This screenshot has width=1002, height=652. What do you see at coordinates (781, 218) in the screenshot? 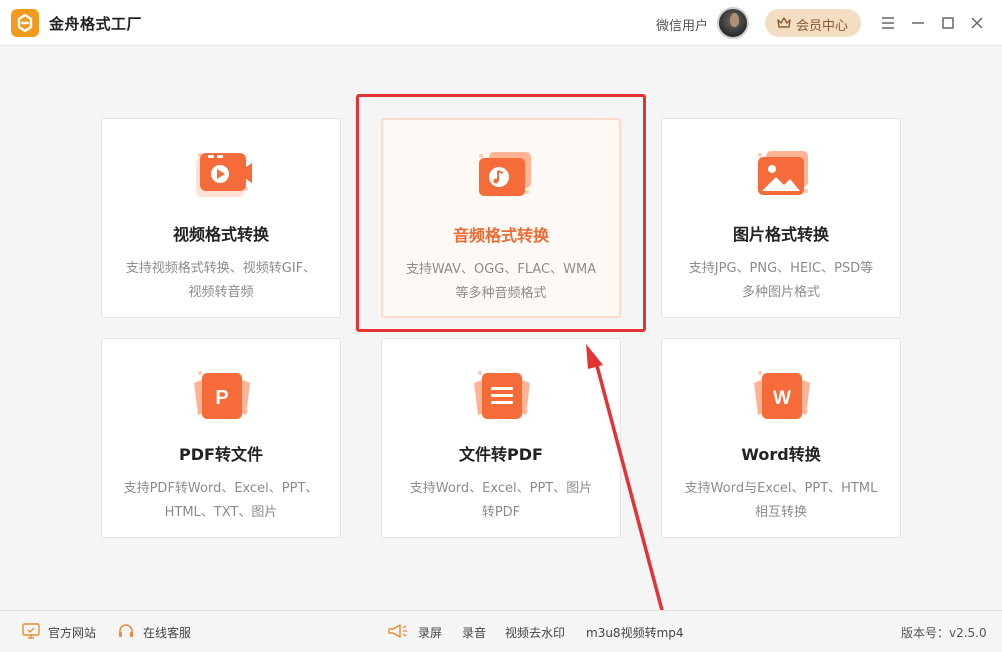
I see `card-image-convert: 图片格式转换 支持JPG、PNG、HEIC、PSD等 多种图片格式` at bounding box center [781, 218].